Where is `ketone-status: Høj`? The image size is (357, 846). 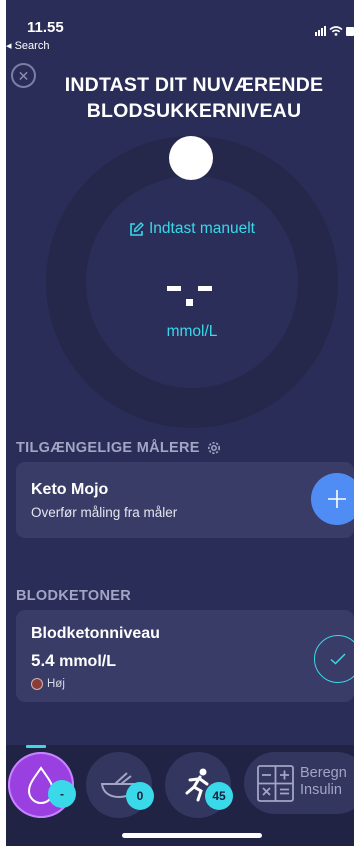
ketone-status: Høj is located at coordinates (48, 684).